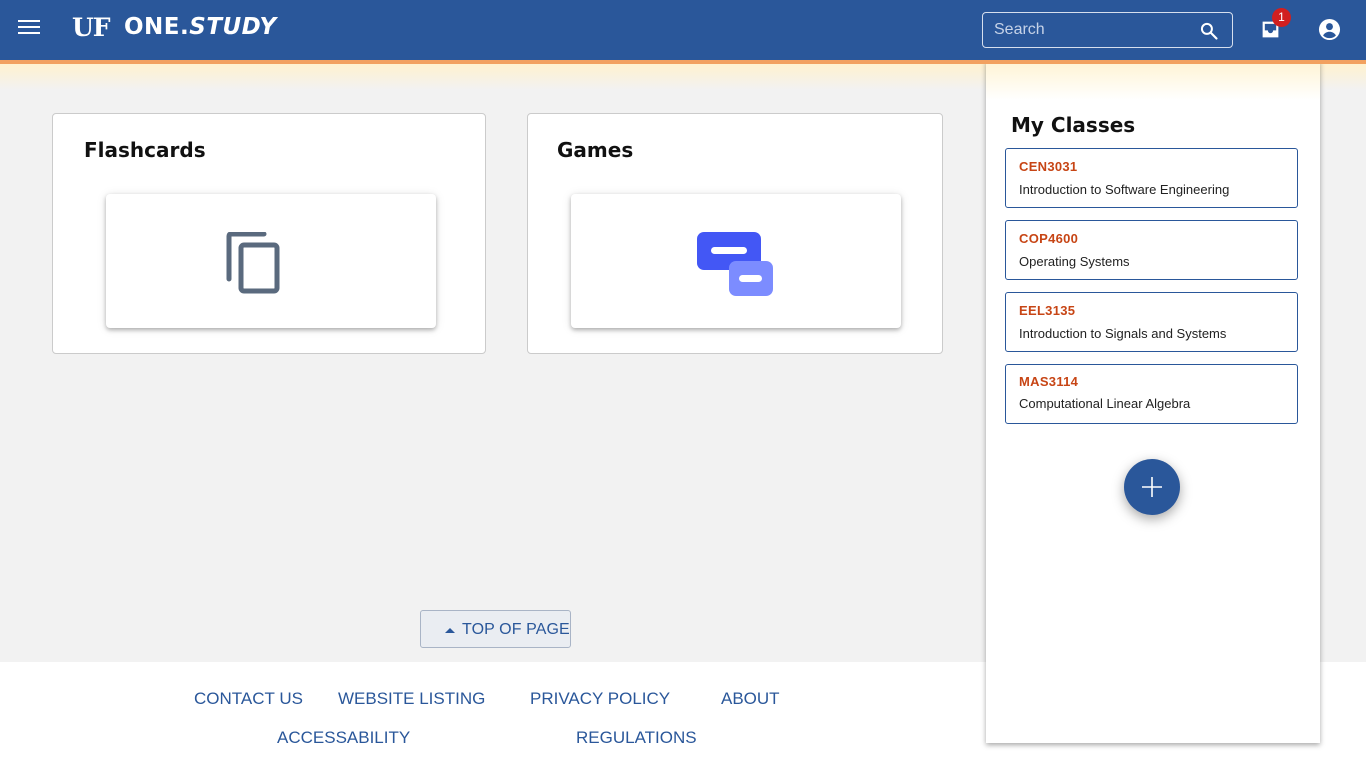 The image size is (1366, 768). Describe the element at coordinates (636, 738) in the screenshot. I see `footer-link-regulations: REGULATIONS` at that location.